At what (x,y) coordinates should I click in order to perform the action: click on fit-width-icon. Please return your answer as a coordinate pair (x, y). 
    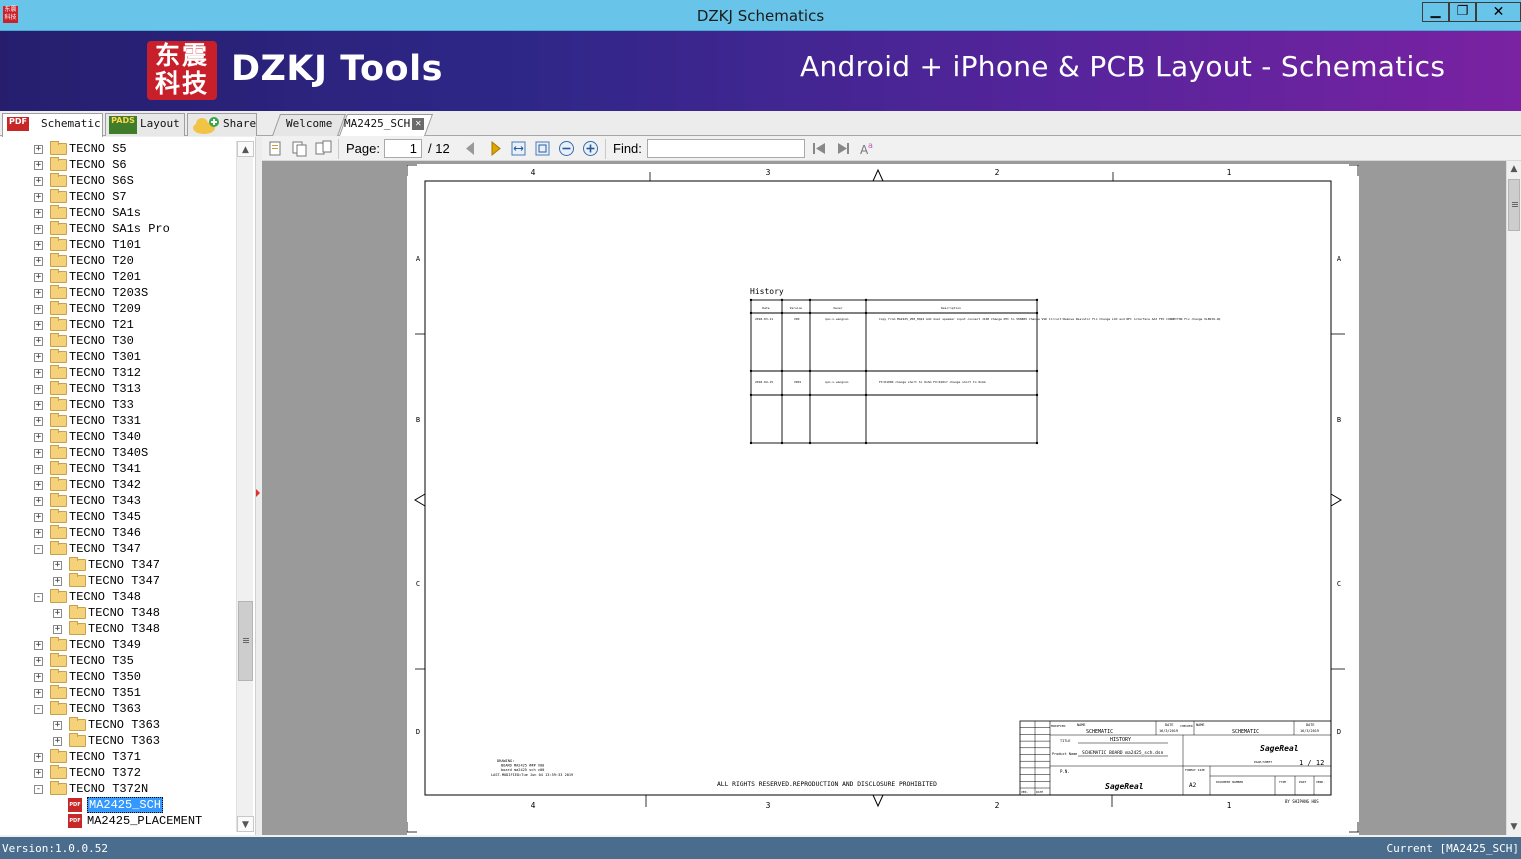
    Looking at the image, I should click on (518, 148).